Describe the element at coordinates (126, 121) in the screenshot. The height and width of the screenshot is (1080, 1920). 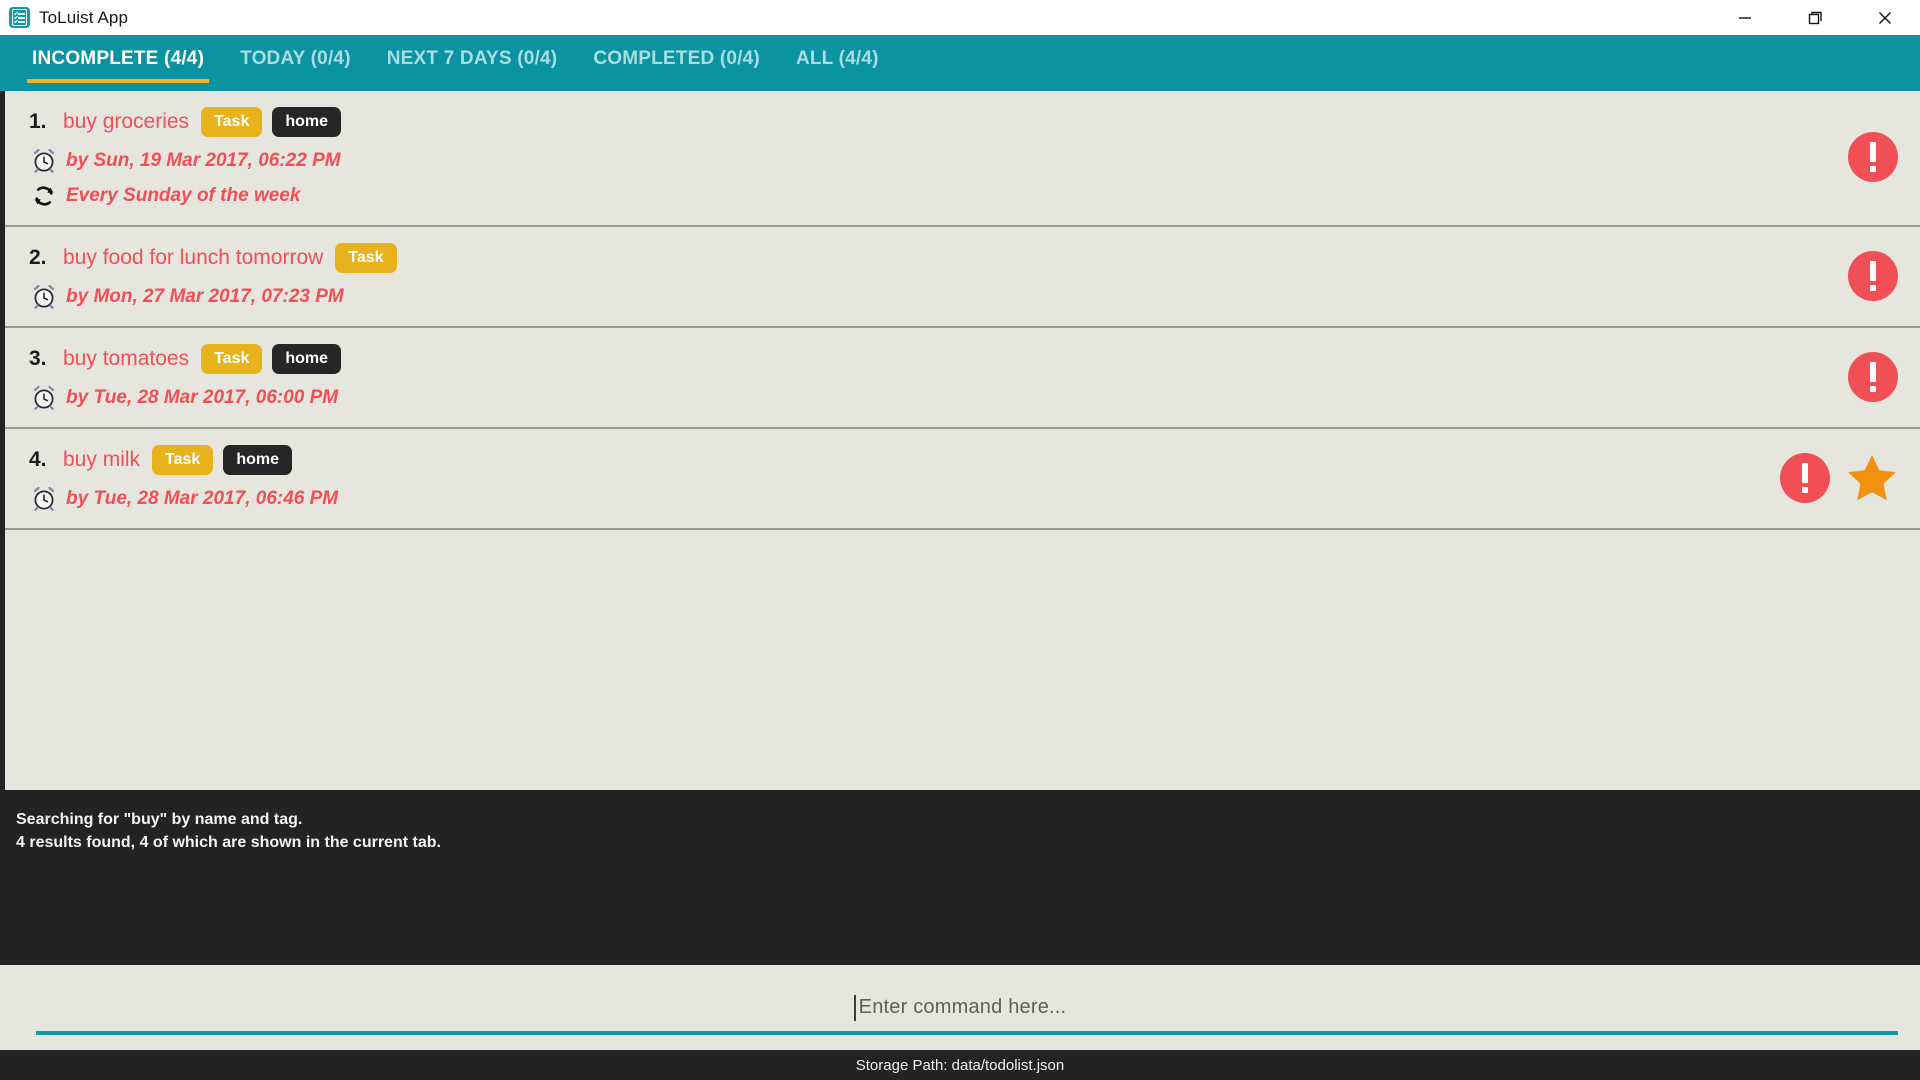
I see `task-title: buy groceries` at that location.